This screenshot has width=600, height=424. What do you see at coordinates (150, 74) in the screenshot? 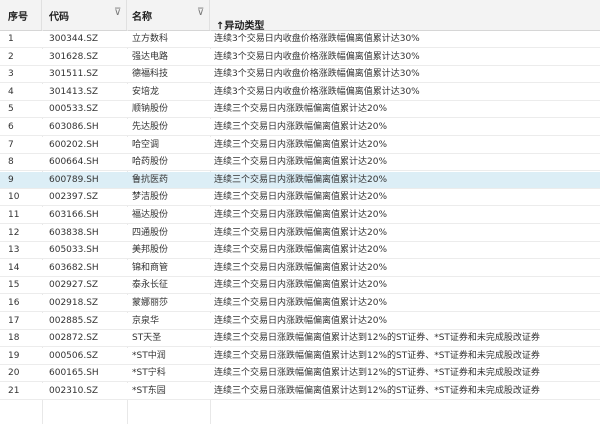
I see `cell-name: 德福科技` at bounding box center [150, 74].